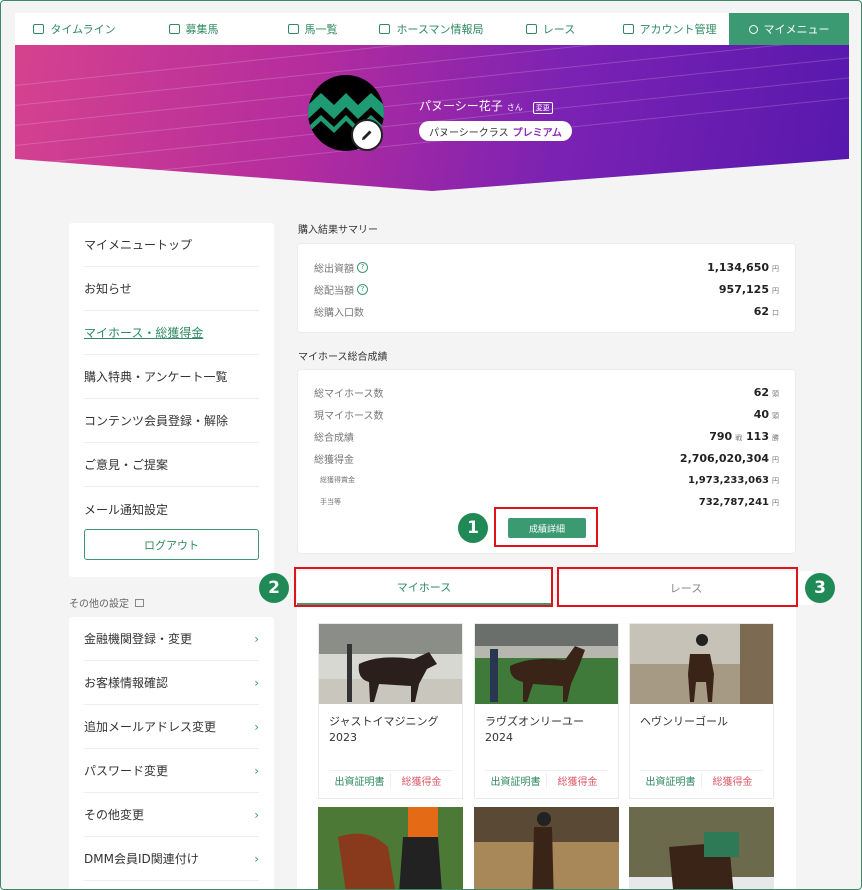 The image size is (862, 890). Describe the element at coordinates (171, 465) in the screenshot. I see `sidebar-item-feedback: ご意見・ご提案` at that location.